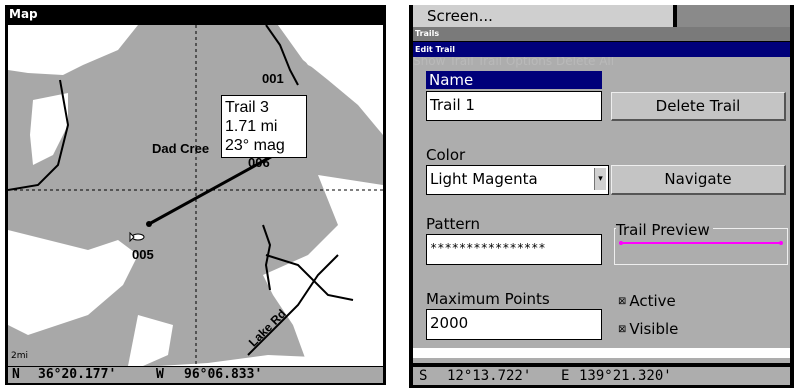 The height and width of the screenshot is (388, 794). I want to click on visible-label: Visible, so click(654, 329).